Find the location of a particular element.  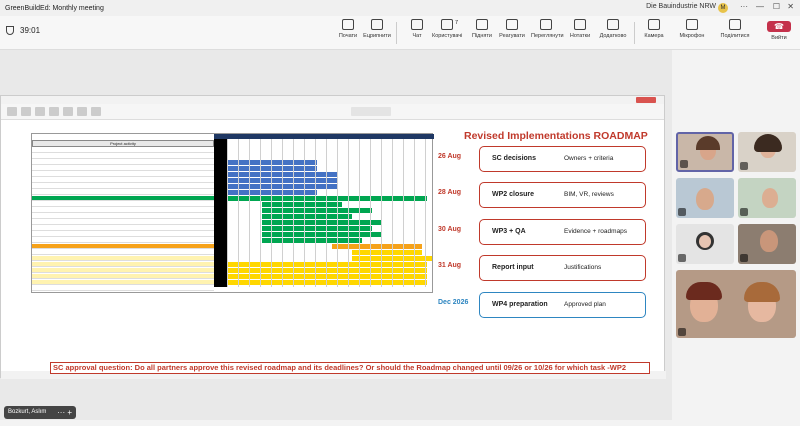

minimize-icon: — is located at coordinates (760, 6).